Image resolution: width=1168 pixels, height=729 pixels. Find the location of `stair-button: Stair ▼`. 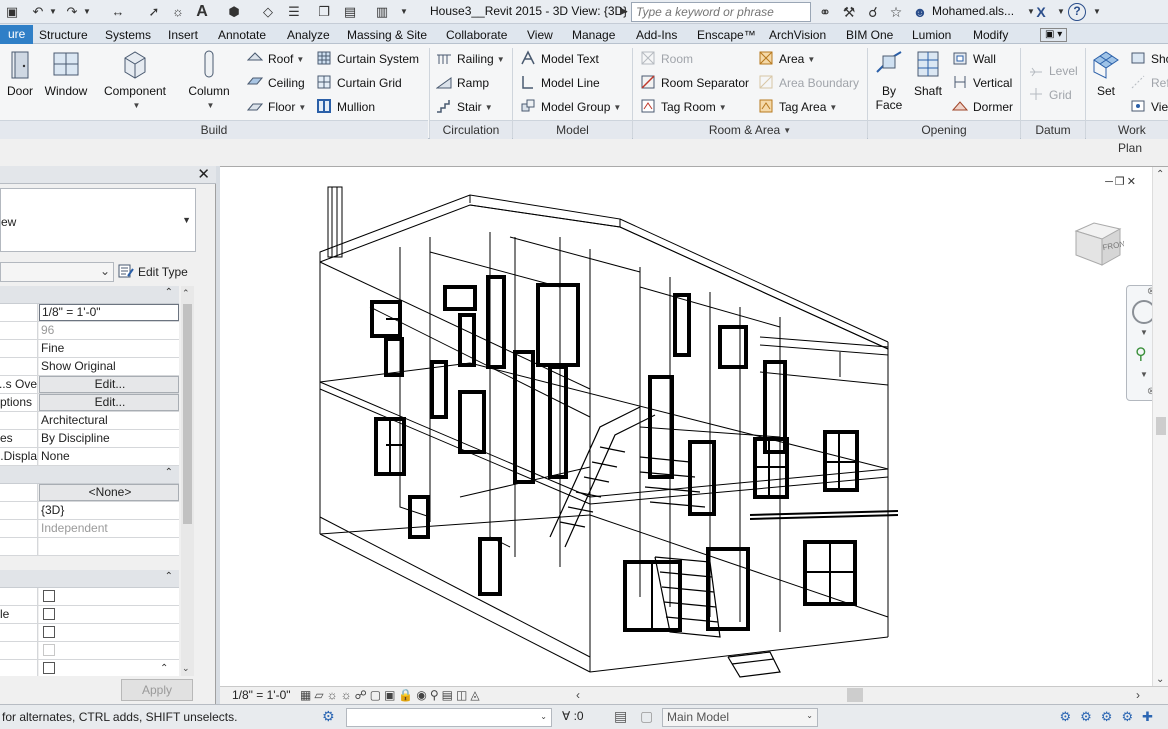

stair-button: Stair ▼ is located at coordinates (464, 108).